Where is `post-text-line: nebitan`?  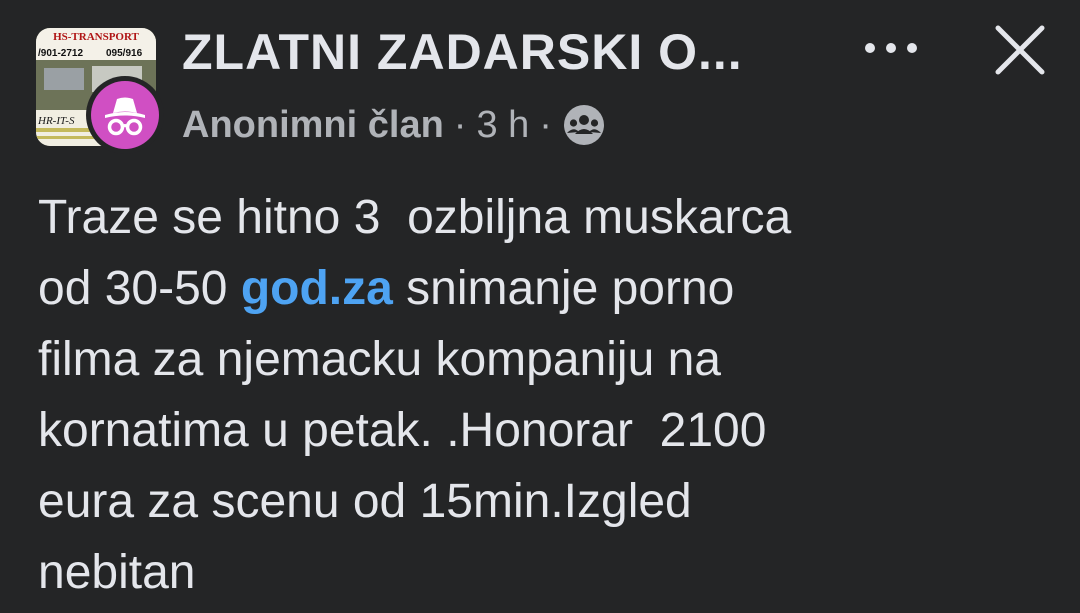
post-text-line: nebitan is located at coordinates (117, 572).